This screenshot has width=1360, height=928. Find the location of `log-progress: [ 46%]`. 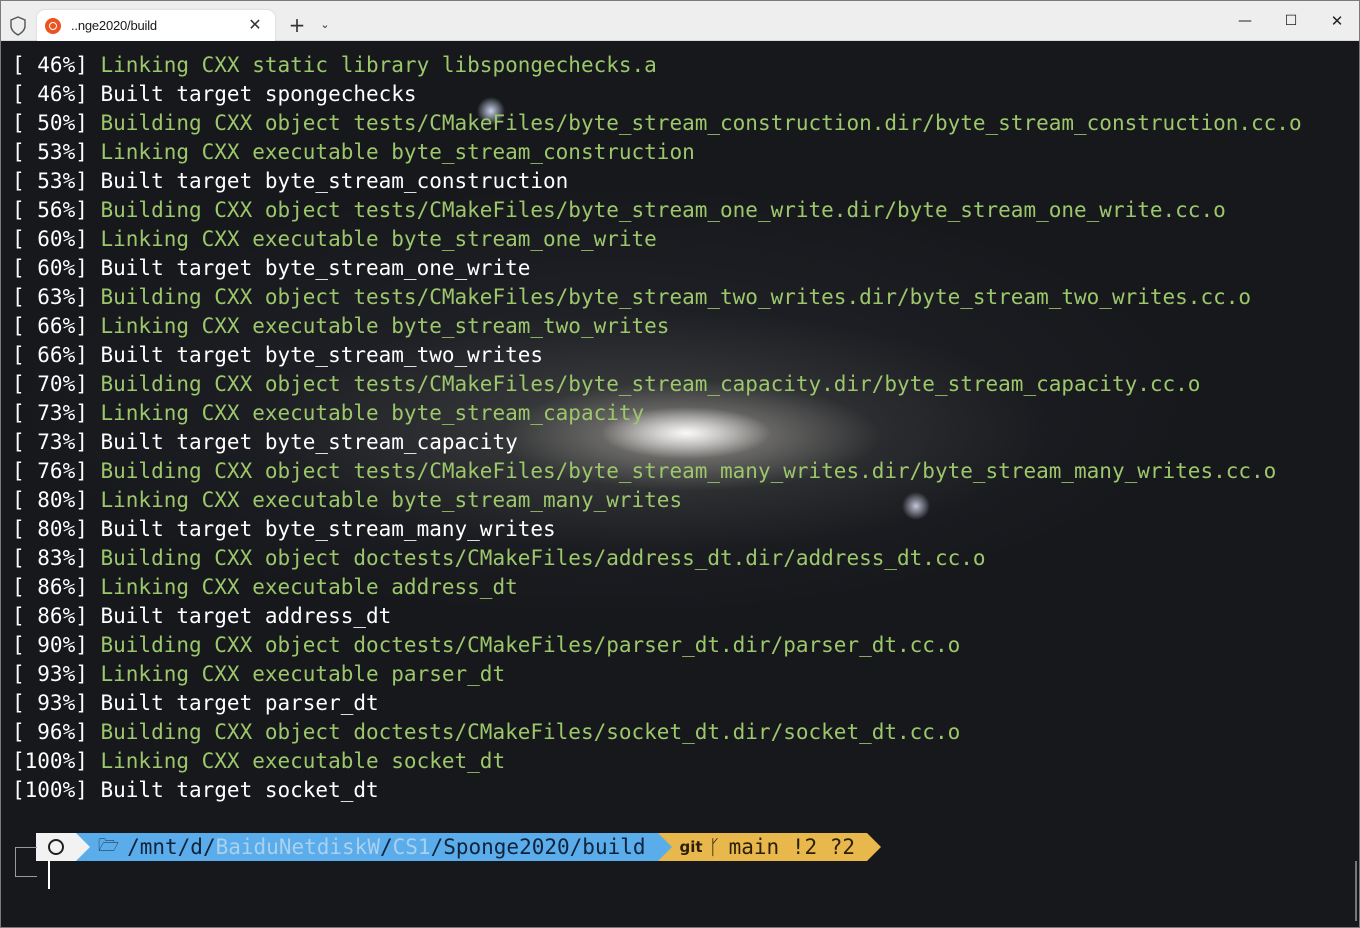

log-progress: [ 46%] is located at coordinates (50, 94).